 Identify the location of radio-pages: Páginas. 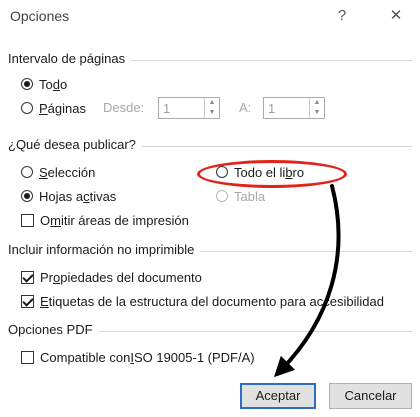
(53, 108).